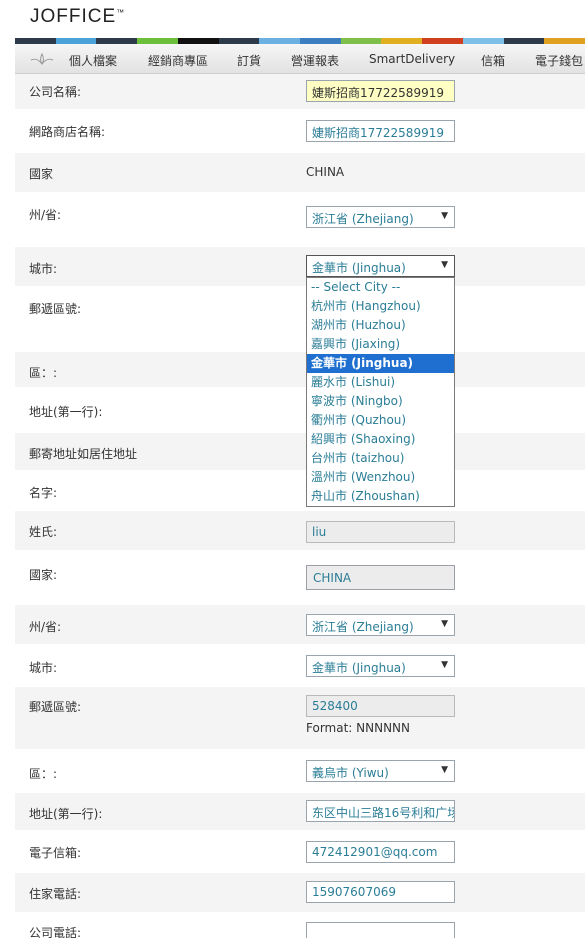  What do you see at coordinates (559, 60) in the screenshot?
I see `nav-ewallet: 電子錢包` at bounding box center [559, 60].